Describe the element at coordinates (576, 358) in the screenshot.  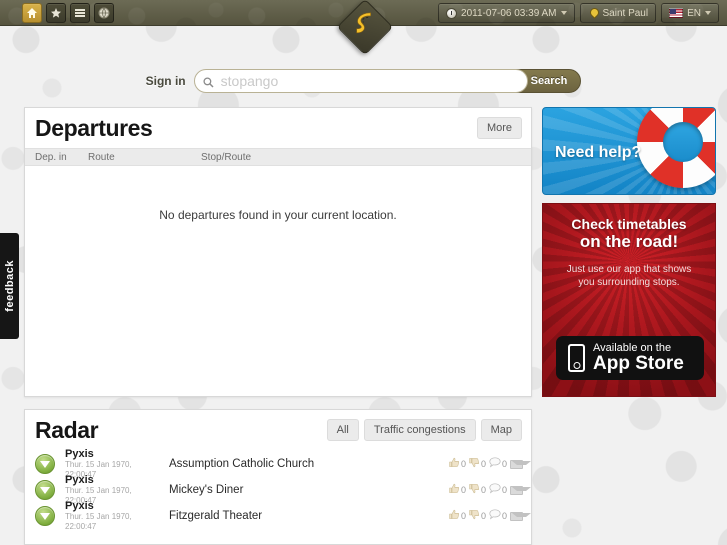
I see `phone-icon` at that location.